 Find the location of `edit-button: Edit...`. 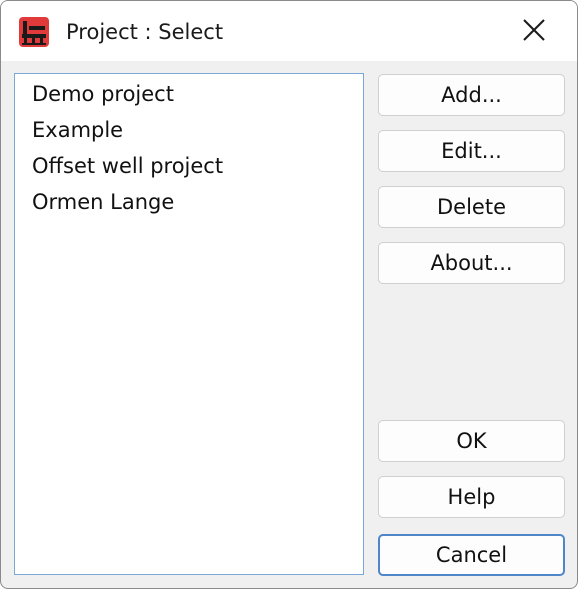

edit-button: Edit... is located at coordinates (471, 151).